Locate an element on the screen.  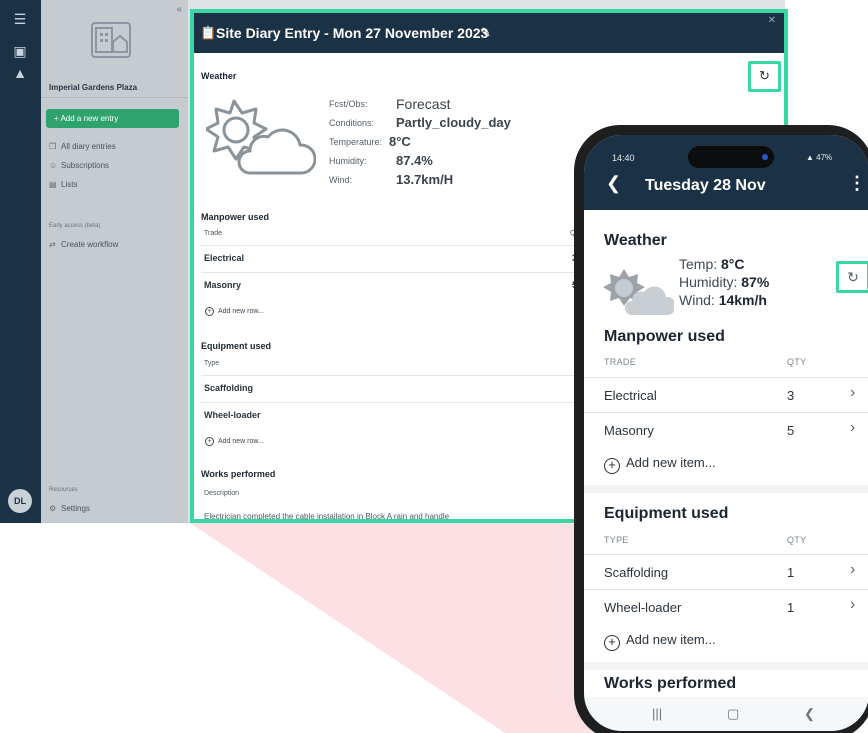
phone-temp: Temp: 8°C is located at coordinates (712, 264).